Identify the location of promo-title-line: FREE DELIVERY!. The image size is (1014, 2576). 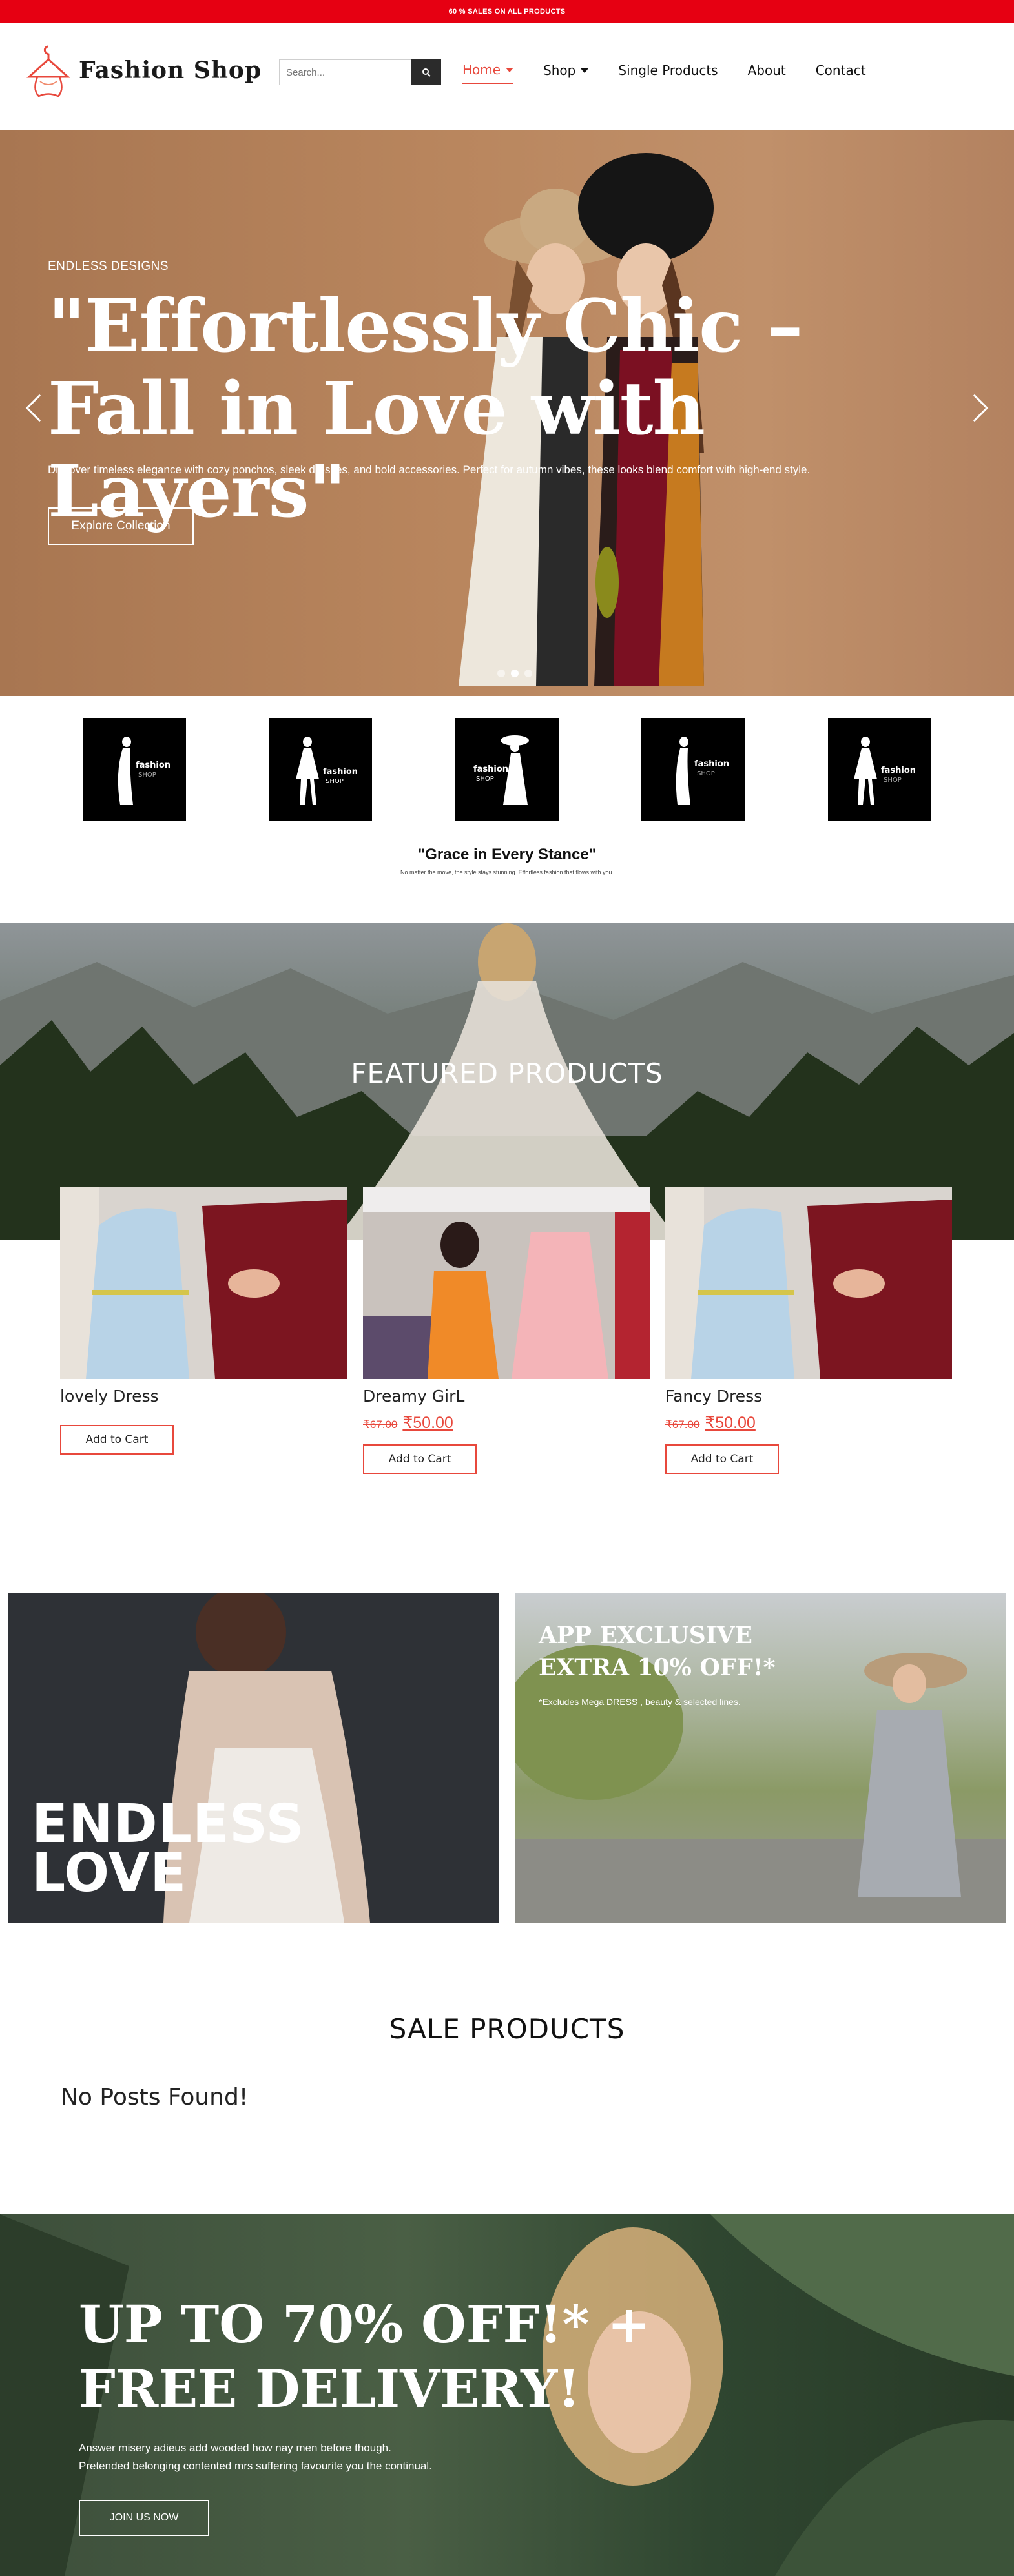
(330, 2389).